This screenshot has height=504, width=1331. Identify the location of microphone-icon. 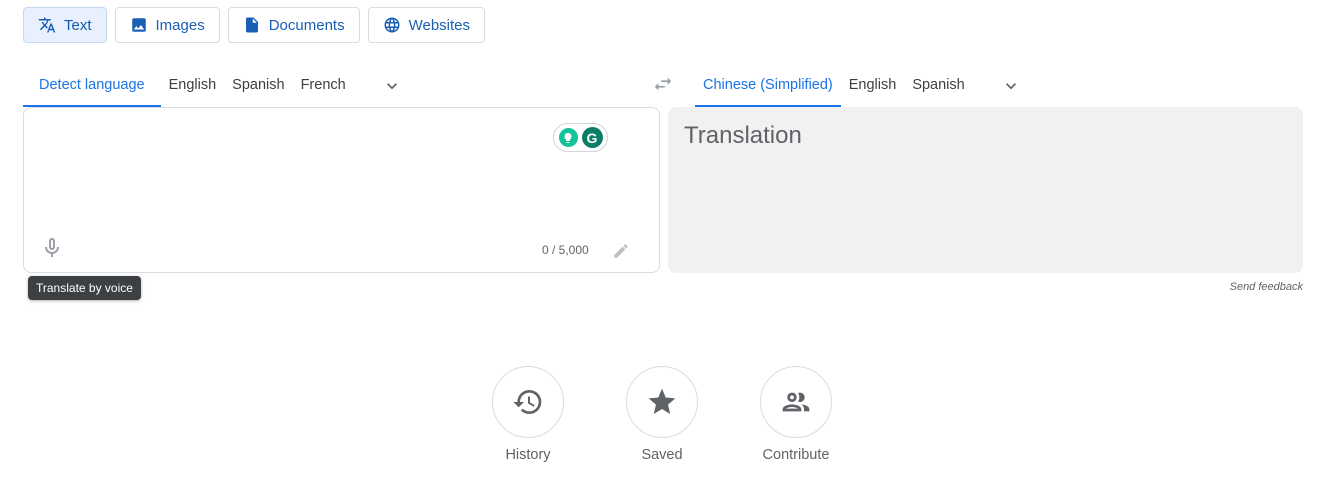
(52, 247).